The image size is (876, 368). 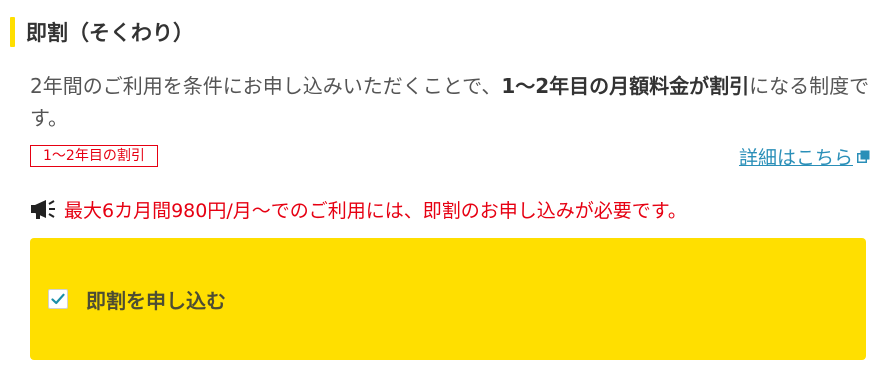 I want to click on description-emphasis: 1〜2年目の月額料金が割引, so click(x=625, y=86).